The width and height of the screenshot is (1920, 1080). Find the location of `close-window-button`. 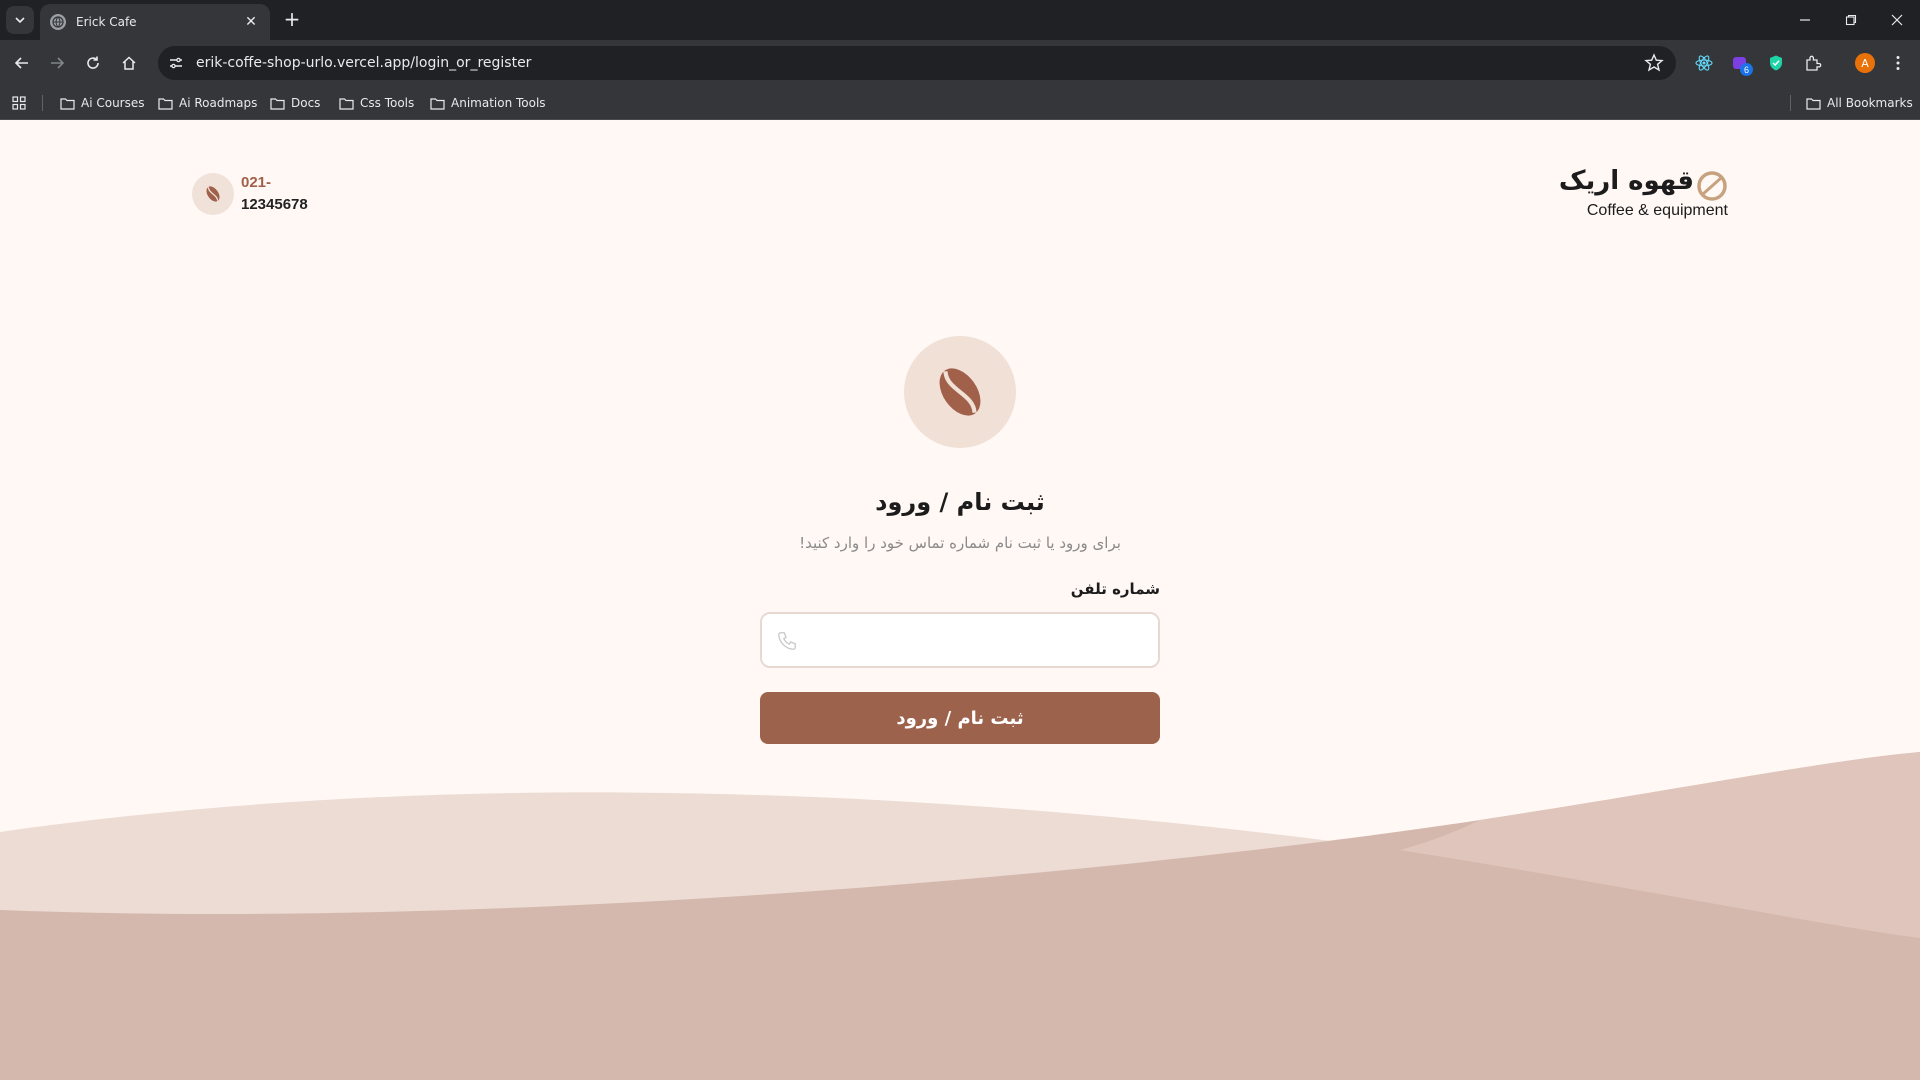

close-window-button is located at coordinates (1897, 20).